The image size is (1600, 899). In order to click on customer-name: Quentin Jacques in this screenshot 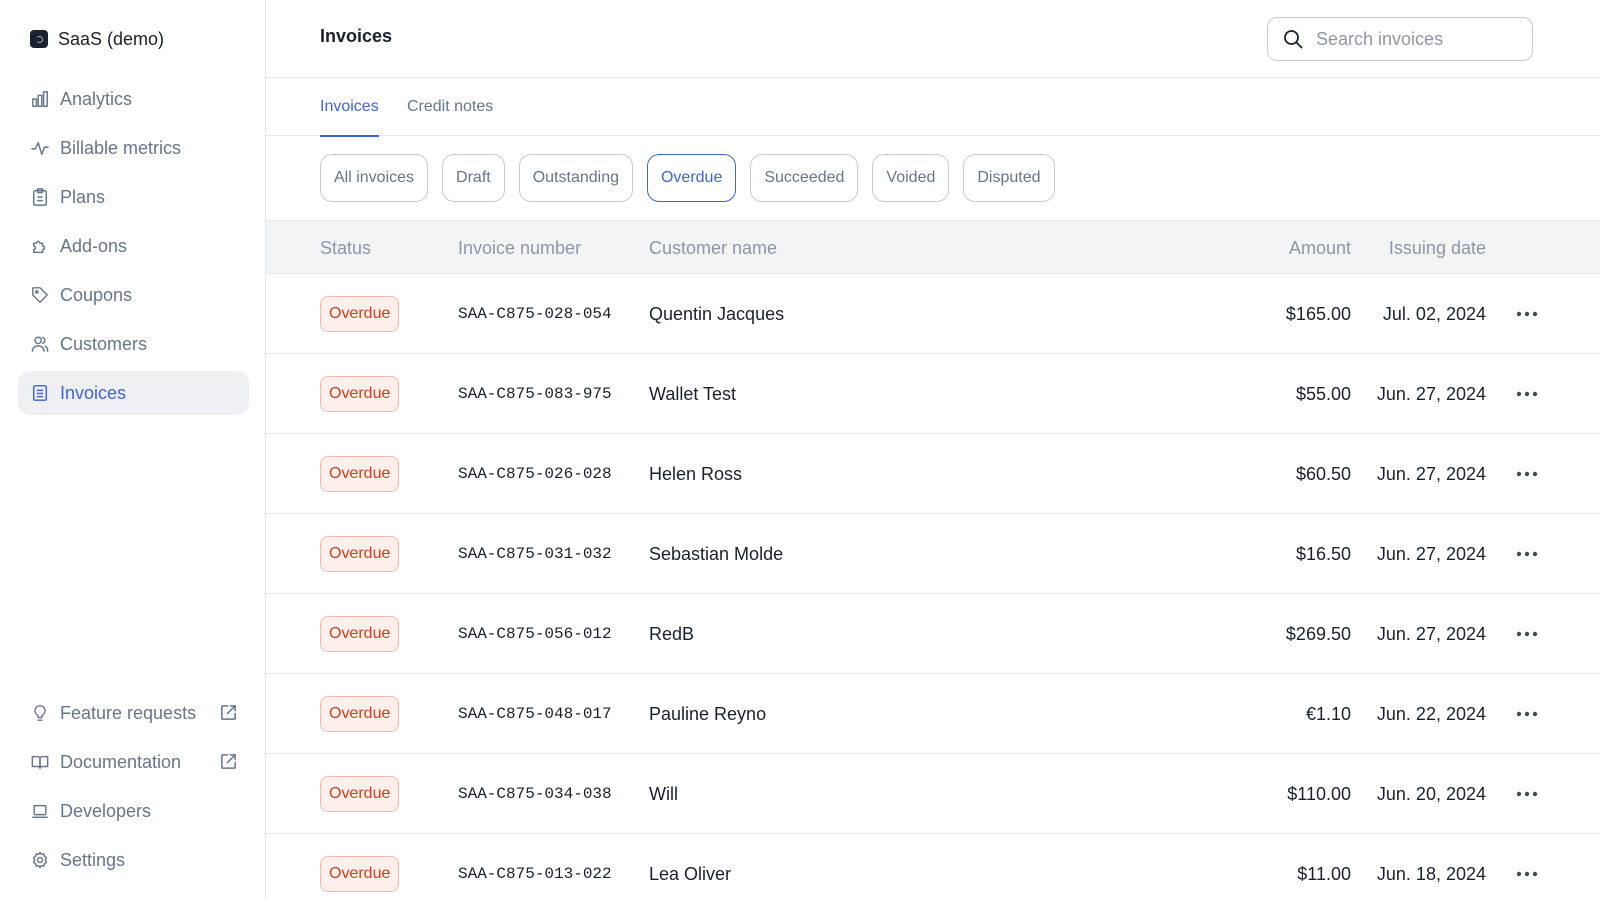, I will do `click(717, 313)`.